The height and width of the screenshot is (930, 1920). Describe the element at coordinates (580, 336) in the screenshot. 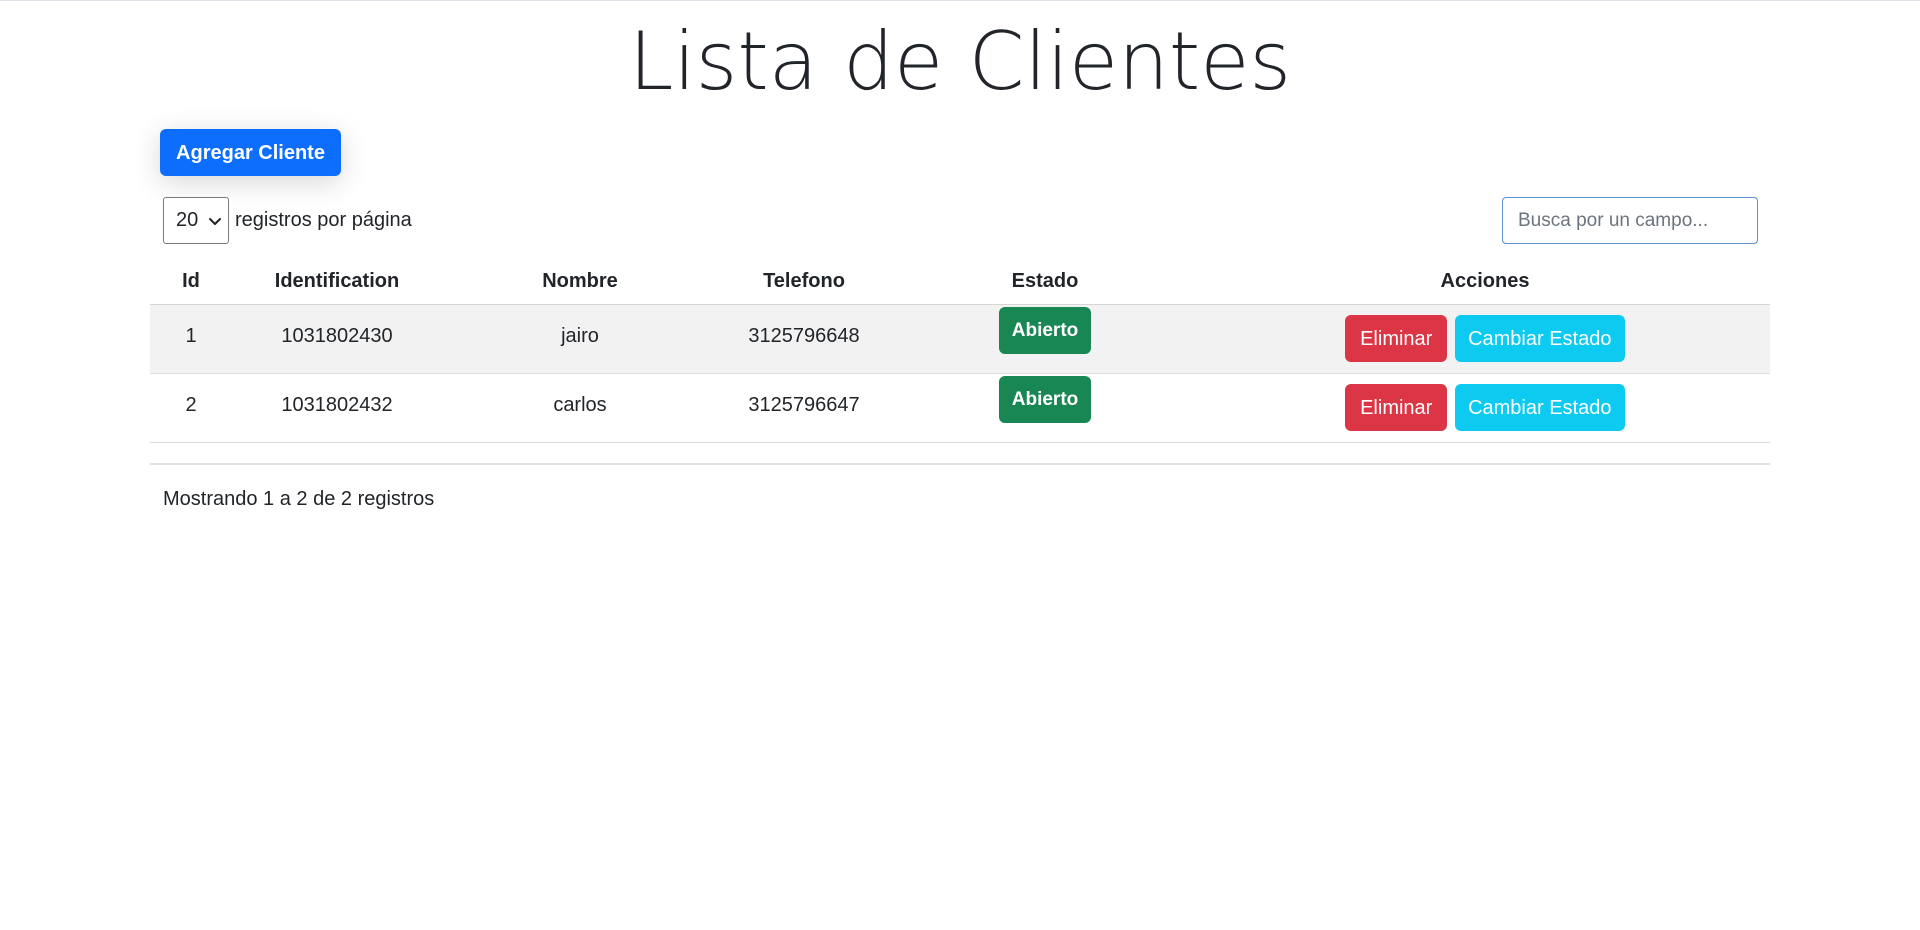

I see `cell-nombre-text: jairo` at that location.